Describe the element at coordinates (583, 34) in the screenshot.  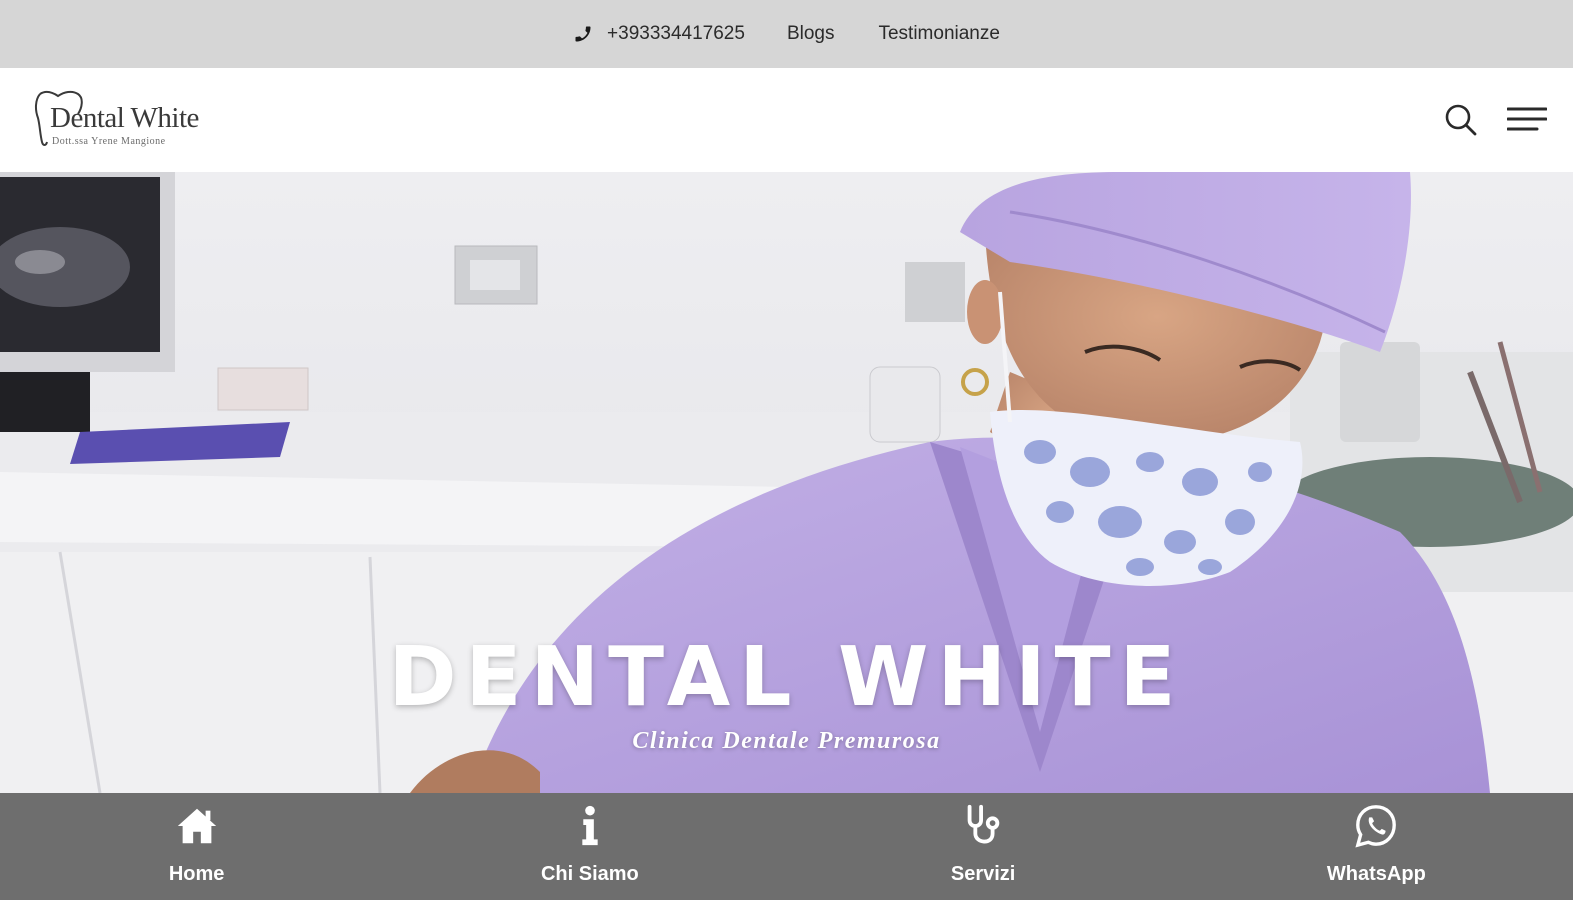
I see `phone-icon` at that location.